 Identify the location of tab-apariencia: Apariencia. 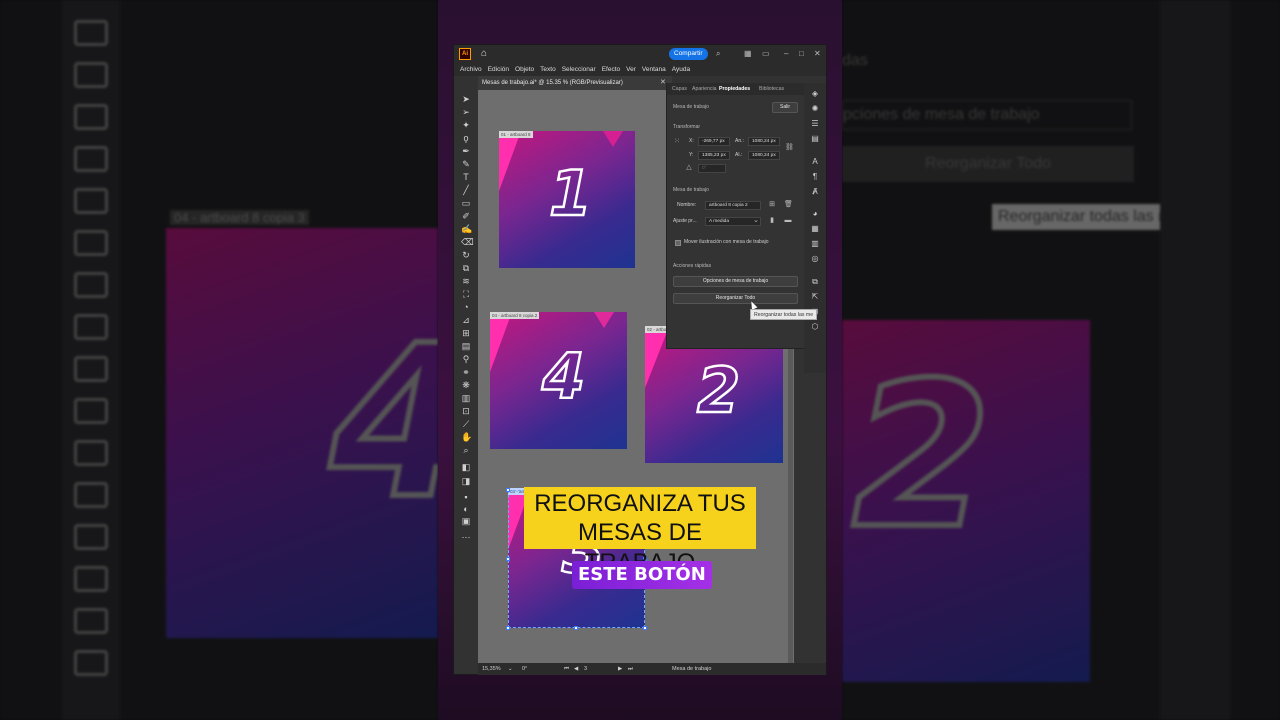
(704, 89).